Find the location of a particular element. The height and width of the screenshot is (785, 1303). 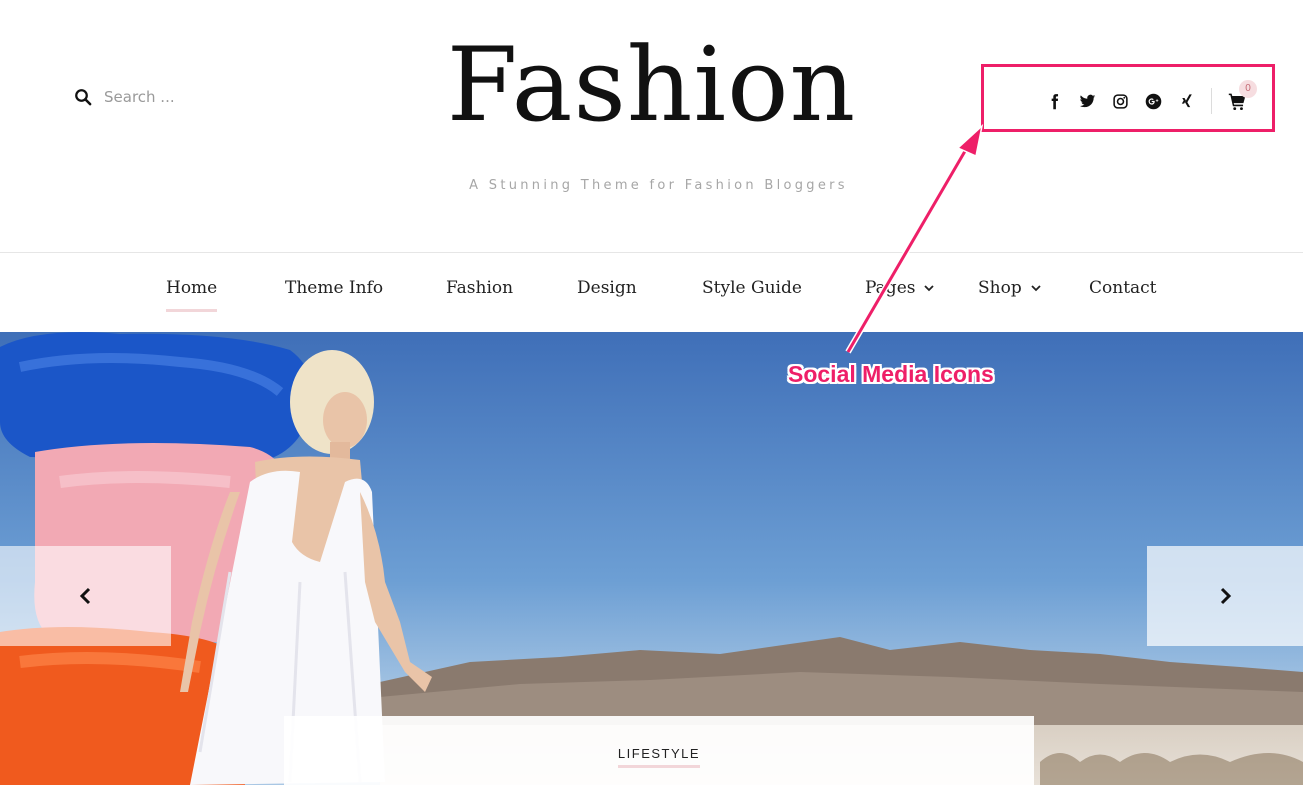

nav-item-home: Home is located at coordinates (192, 295).